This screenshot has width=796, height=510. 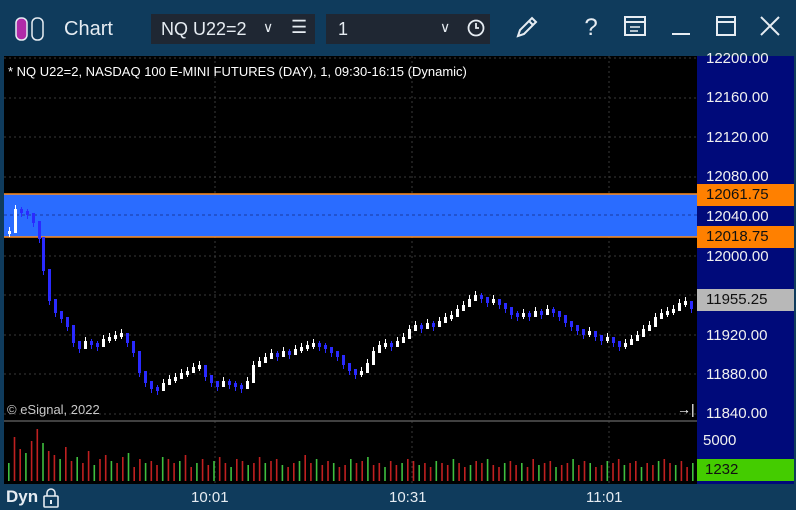 What do you see at coordinates (22, 497) in the screenshot?
I see `mode-label: Dyn` at bounding box center [22, 497].